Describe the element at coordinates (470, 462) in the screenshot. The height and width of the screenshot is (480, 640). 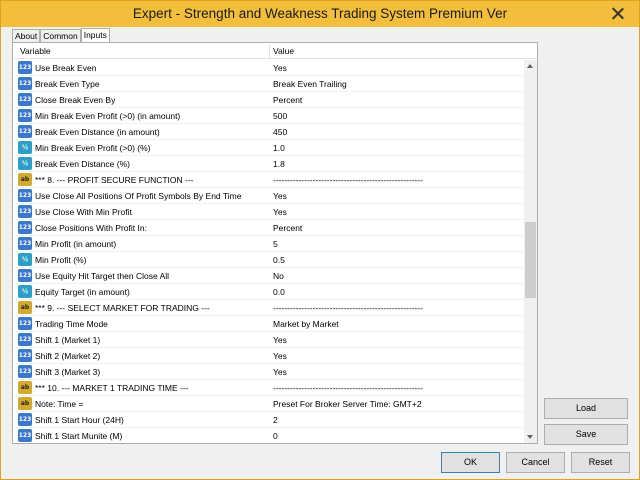
I see `ok-button: OK` at that location.